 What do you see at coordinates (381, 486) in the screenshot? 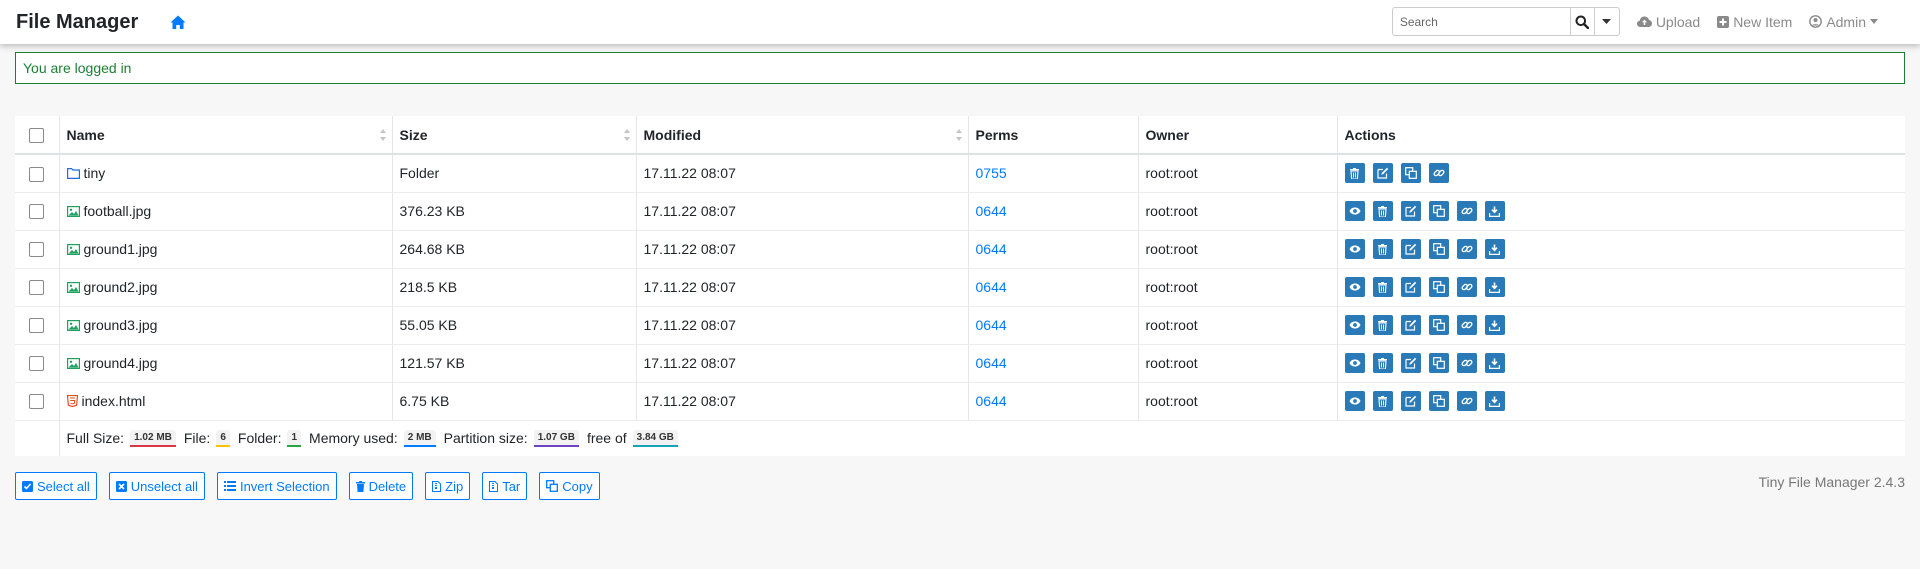
I see `delete-button: Delete` at bounding box center [381, 486].